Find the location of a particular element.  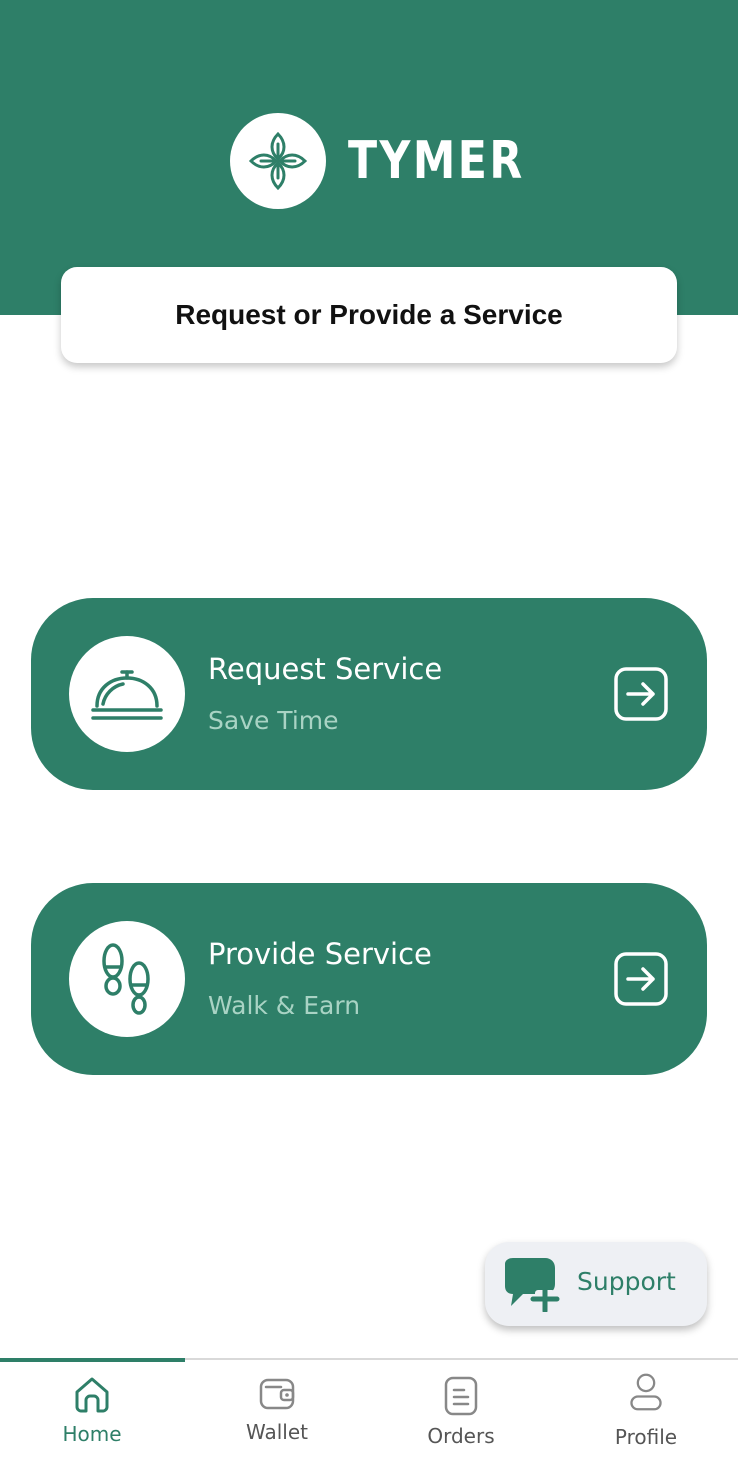

request-service-icon-circle is located at coordinates (127, 694).